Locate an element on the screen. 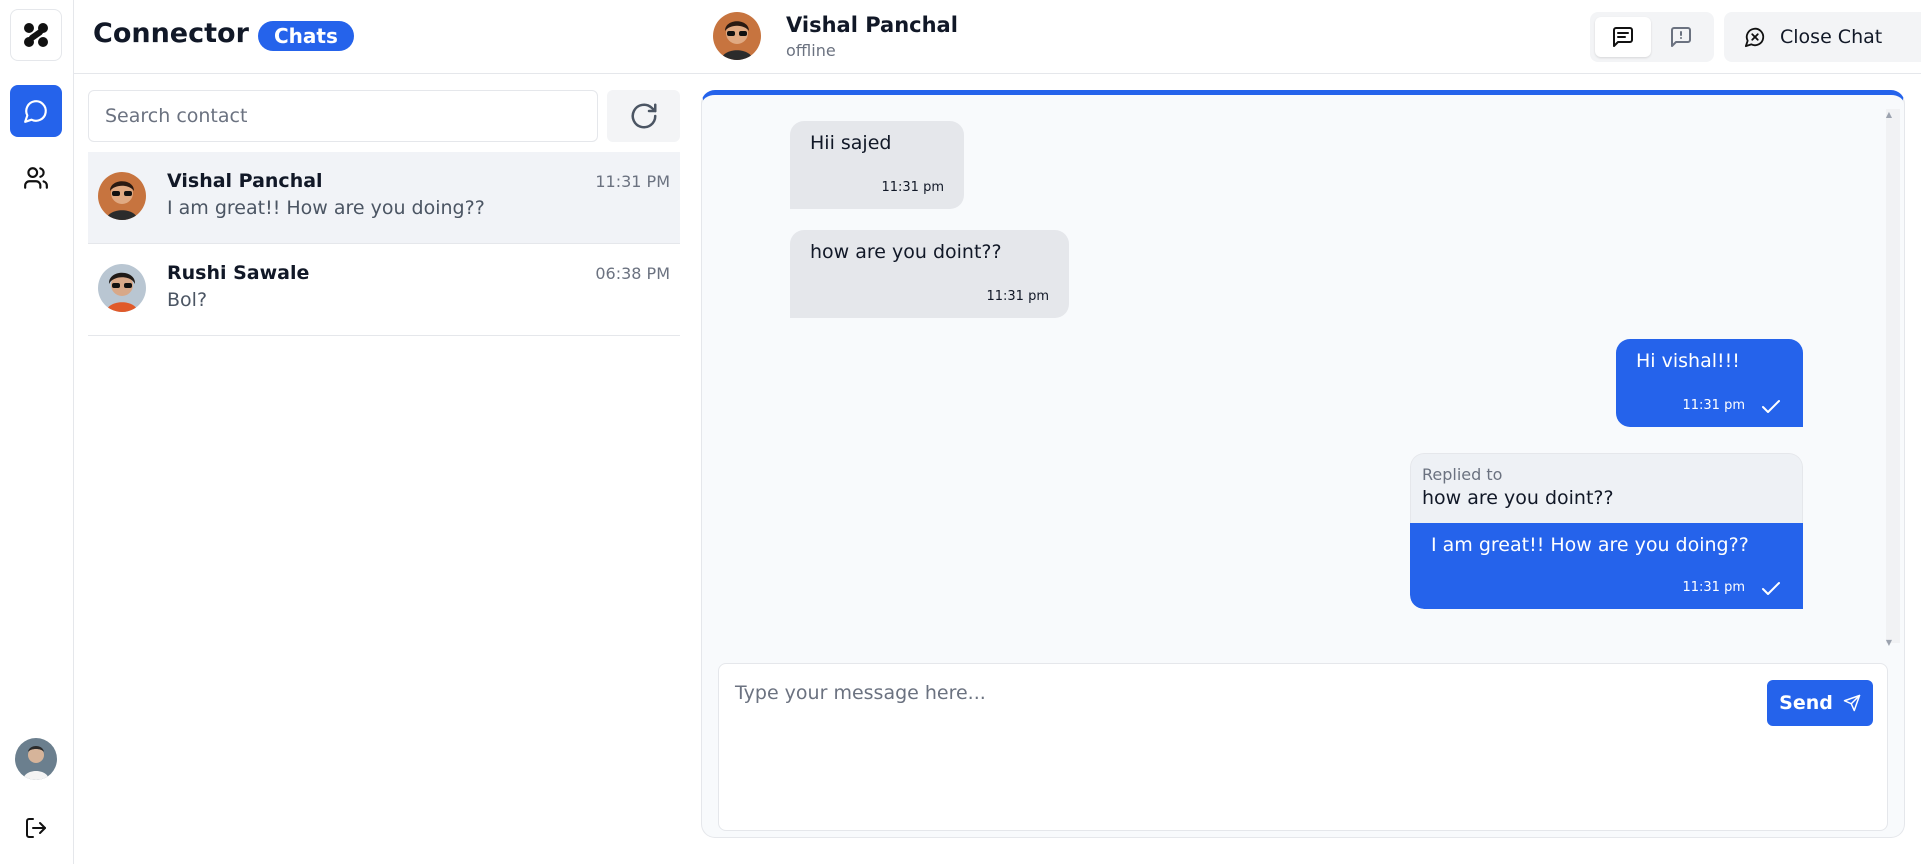  refresh-button is located at coordinates (643, 116).